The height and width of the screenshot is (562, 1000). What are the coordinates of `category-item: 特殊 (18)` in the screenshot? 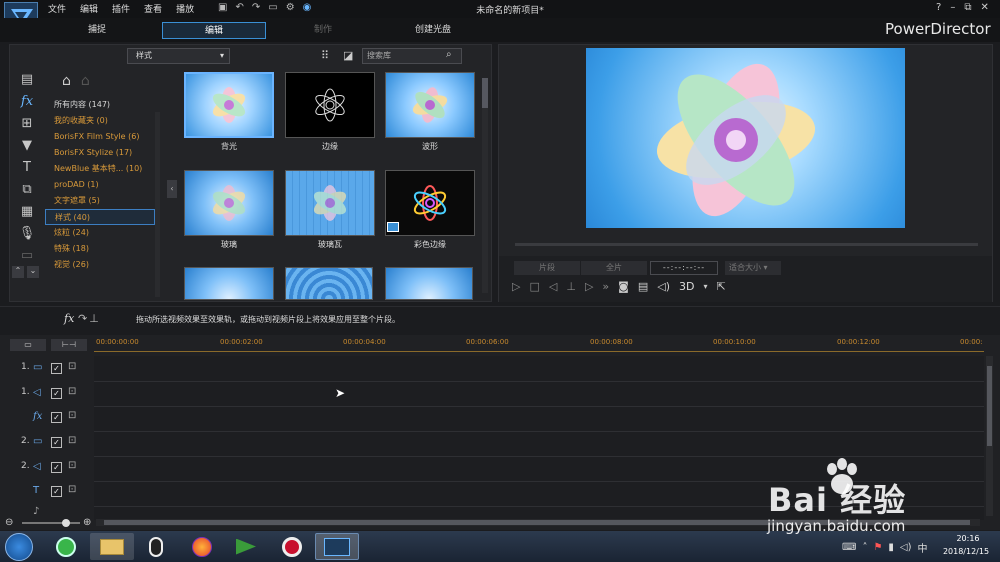 It's located at (100, 249).